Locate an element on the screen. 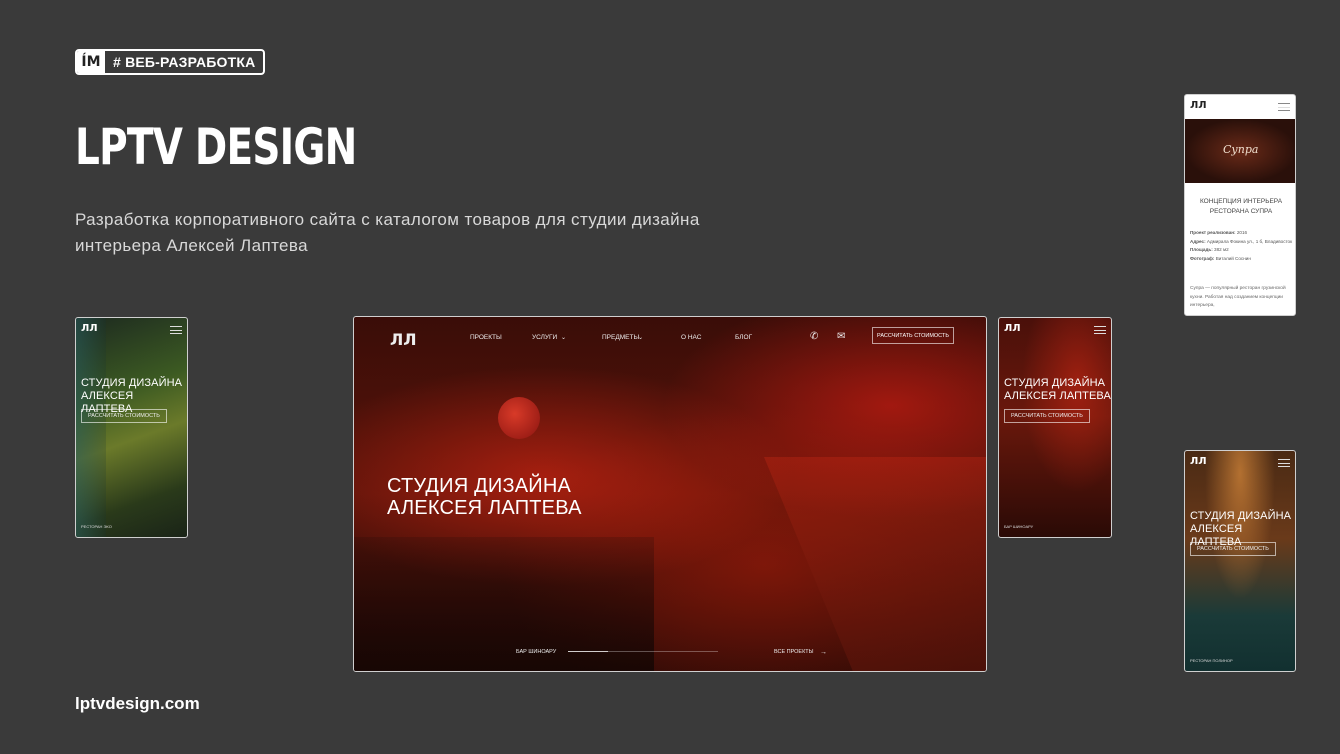 The image size is (1340, 754). detail-value: Адмирала Фокина ул., 1 б, Владивосток is located at coordinates (1249, 241).